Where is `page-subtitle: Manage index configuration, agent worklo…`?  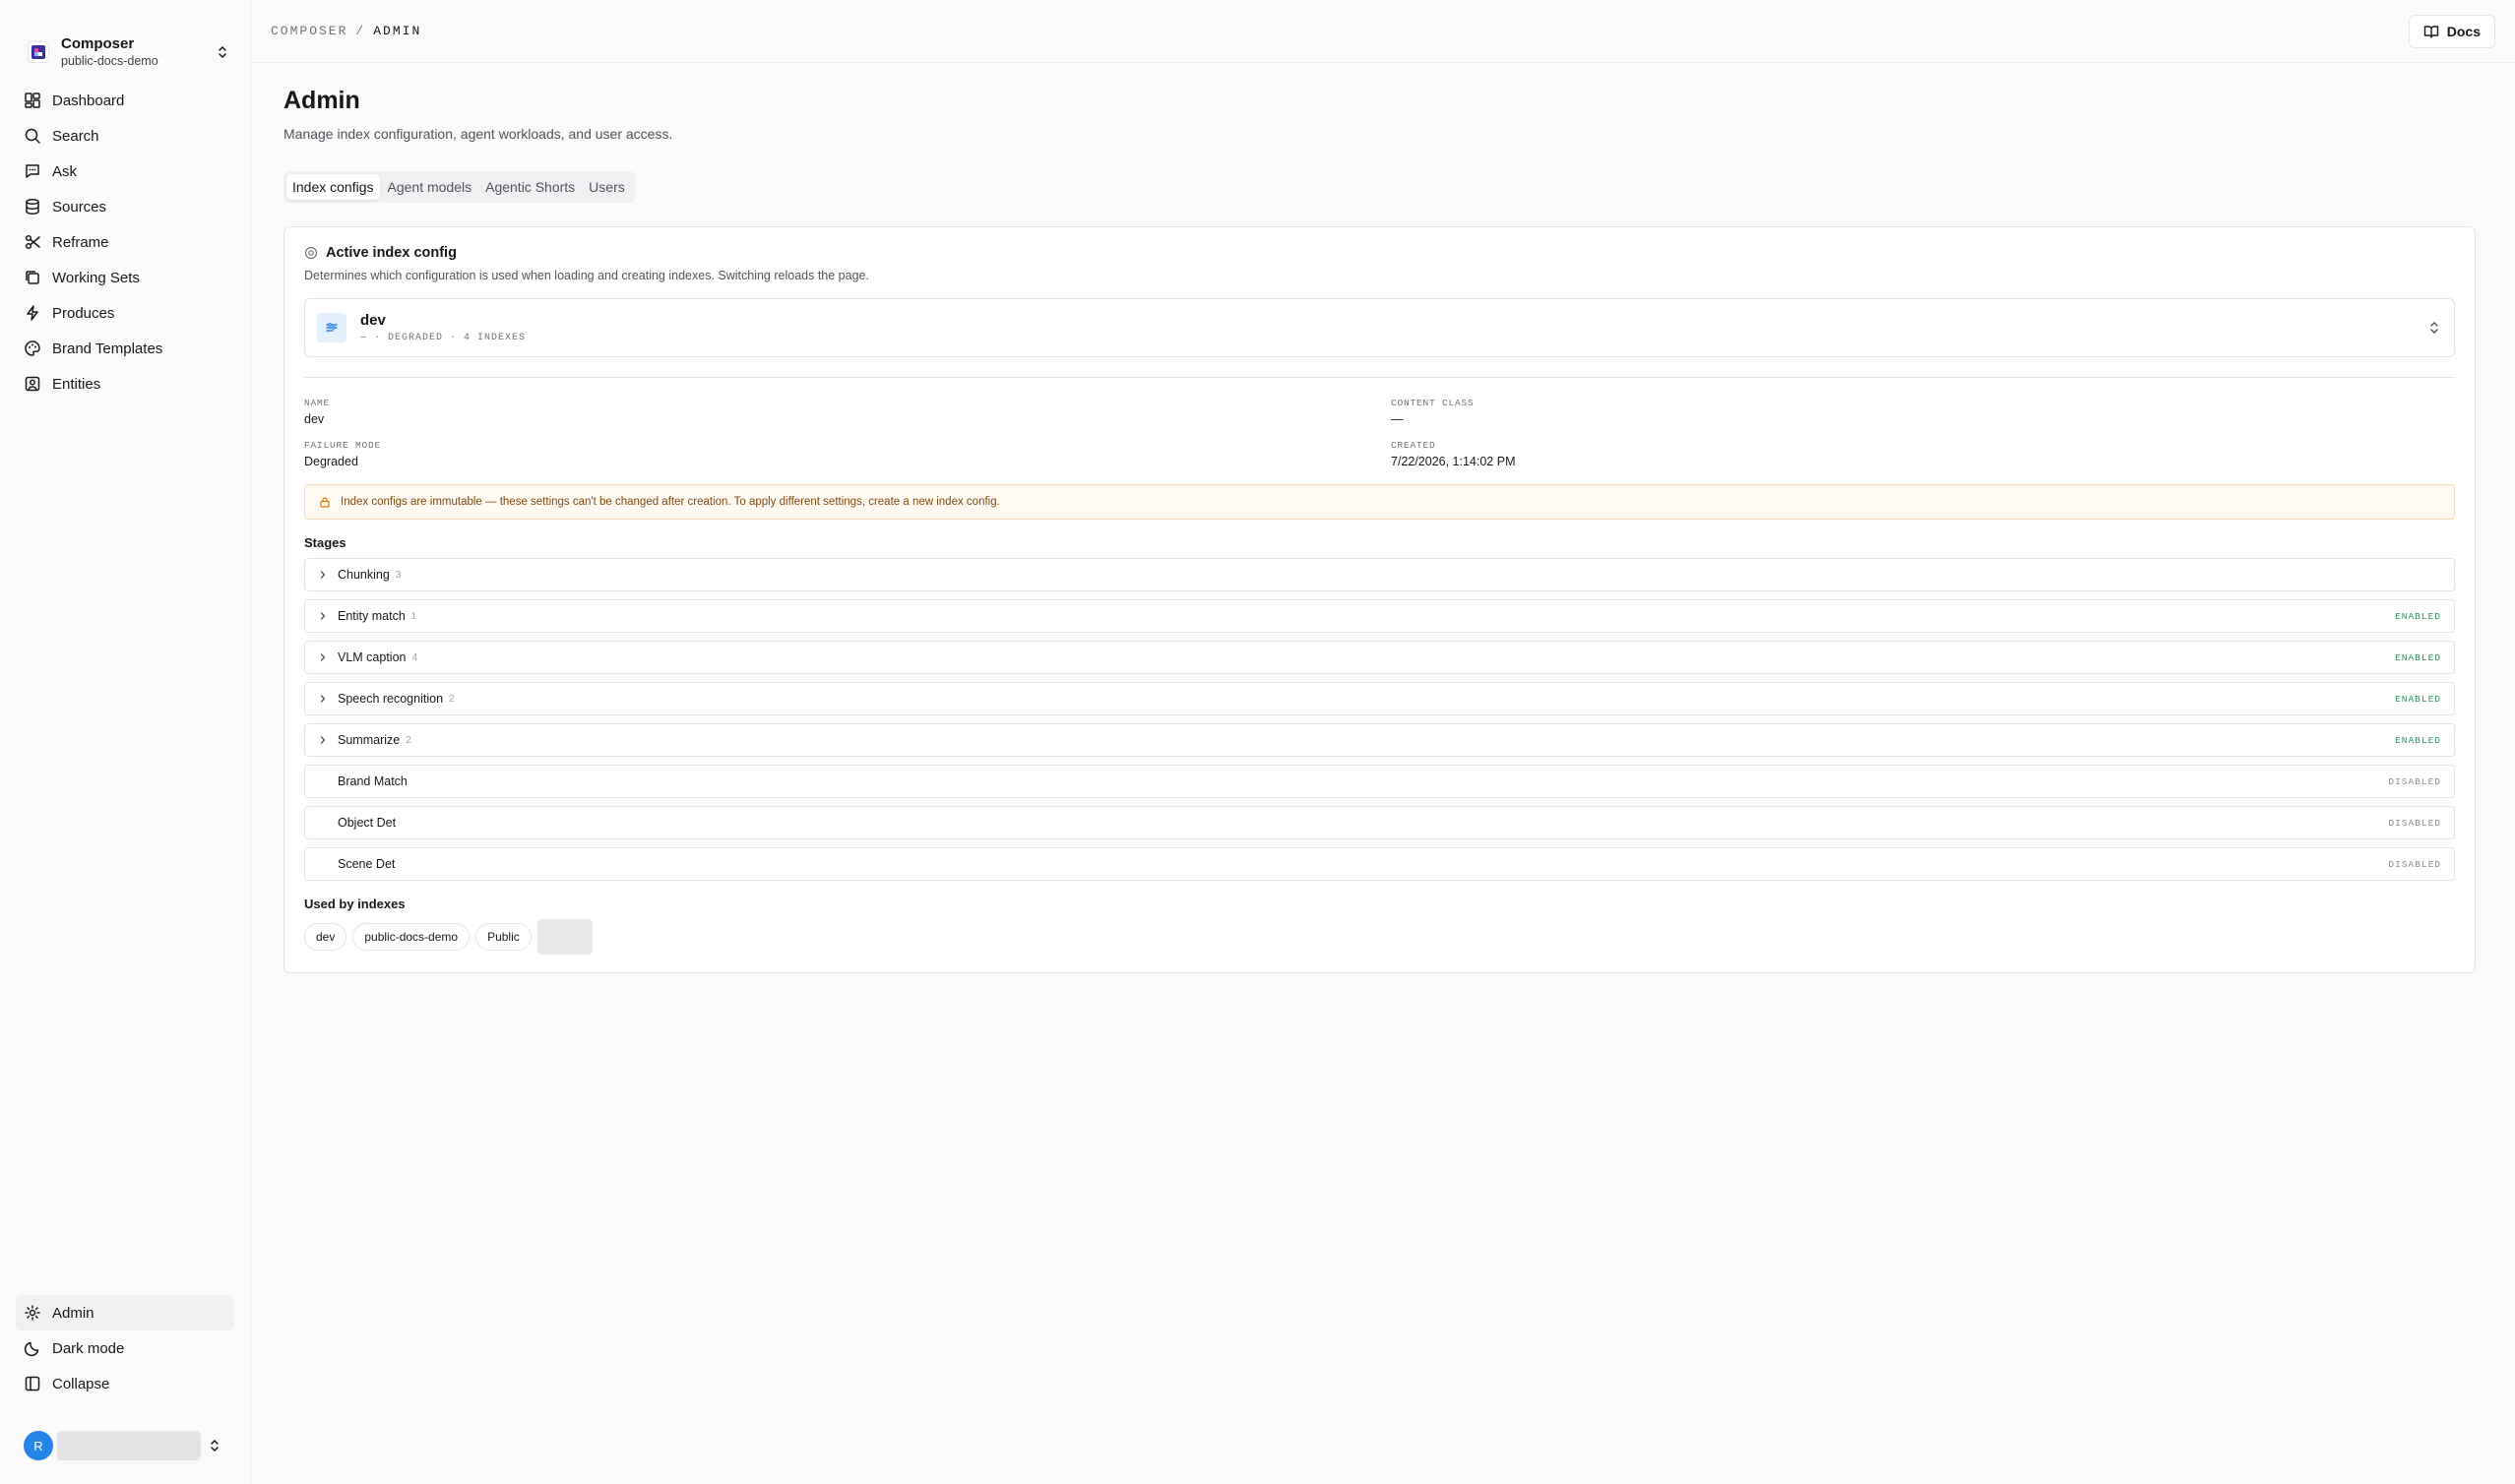 page-subtitle: Manage index configuration, agent worklo… is located at coordinates (478, 134).